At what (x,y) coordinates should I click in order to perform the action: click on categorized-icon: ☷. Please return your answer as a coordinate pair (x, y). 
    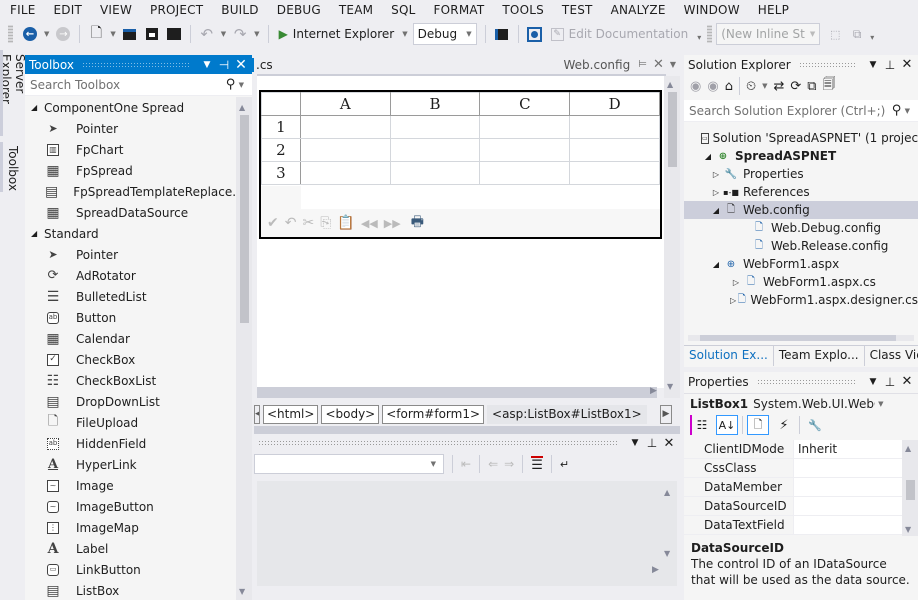
    Looking at the image, I should click on (701, 425).